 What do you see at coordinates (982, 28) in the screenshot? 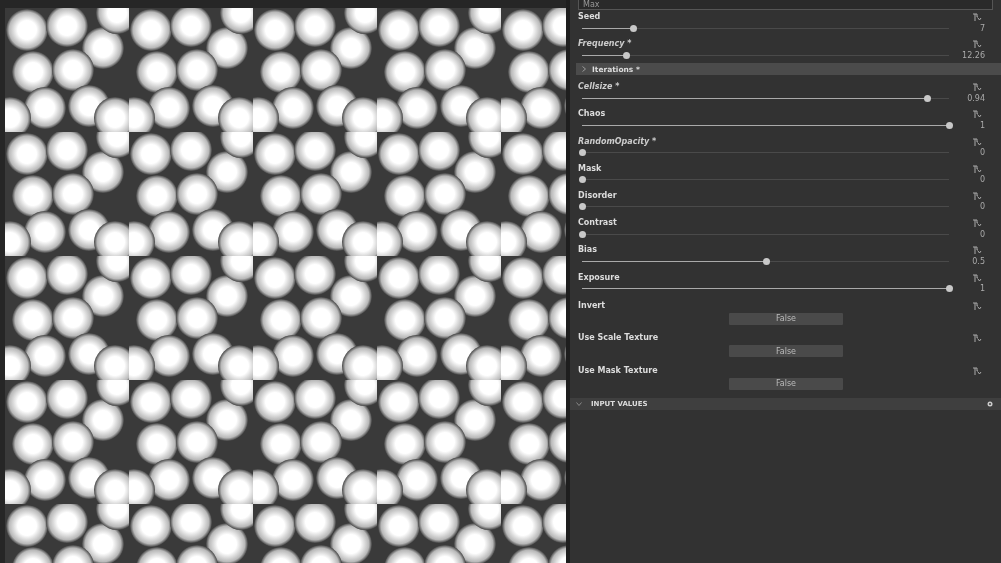
I see `slider-value: 7` at bounding box center [982, 28].